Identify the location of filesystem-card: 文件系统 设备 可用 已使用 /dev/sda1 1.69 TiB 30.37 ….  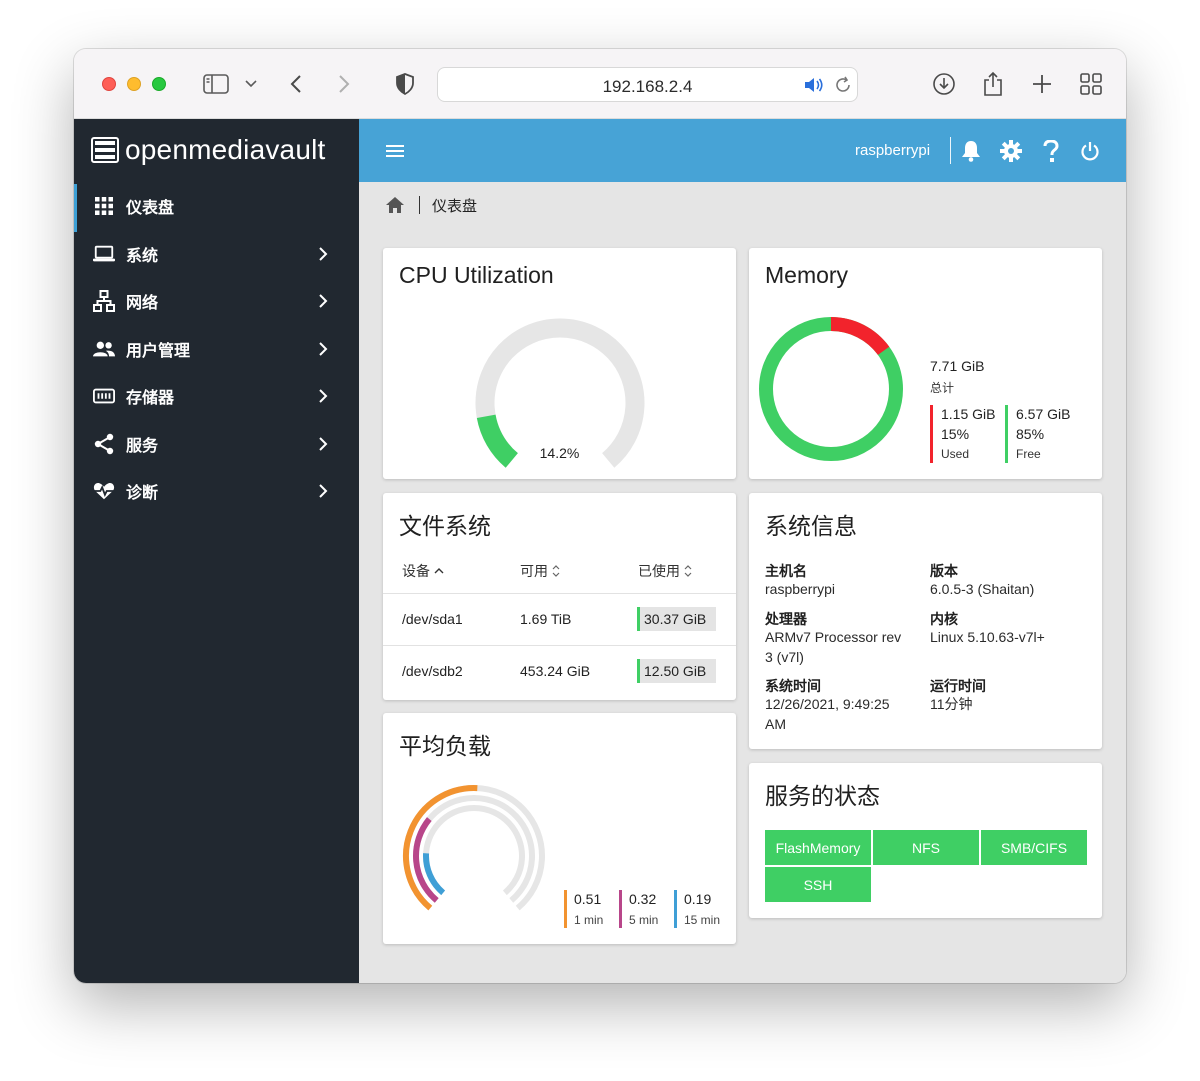
(559, 596).